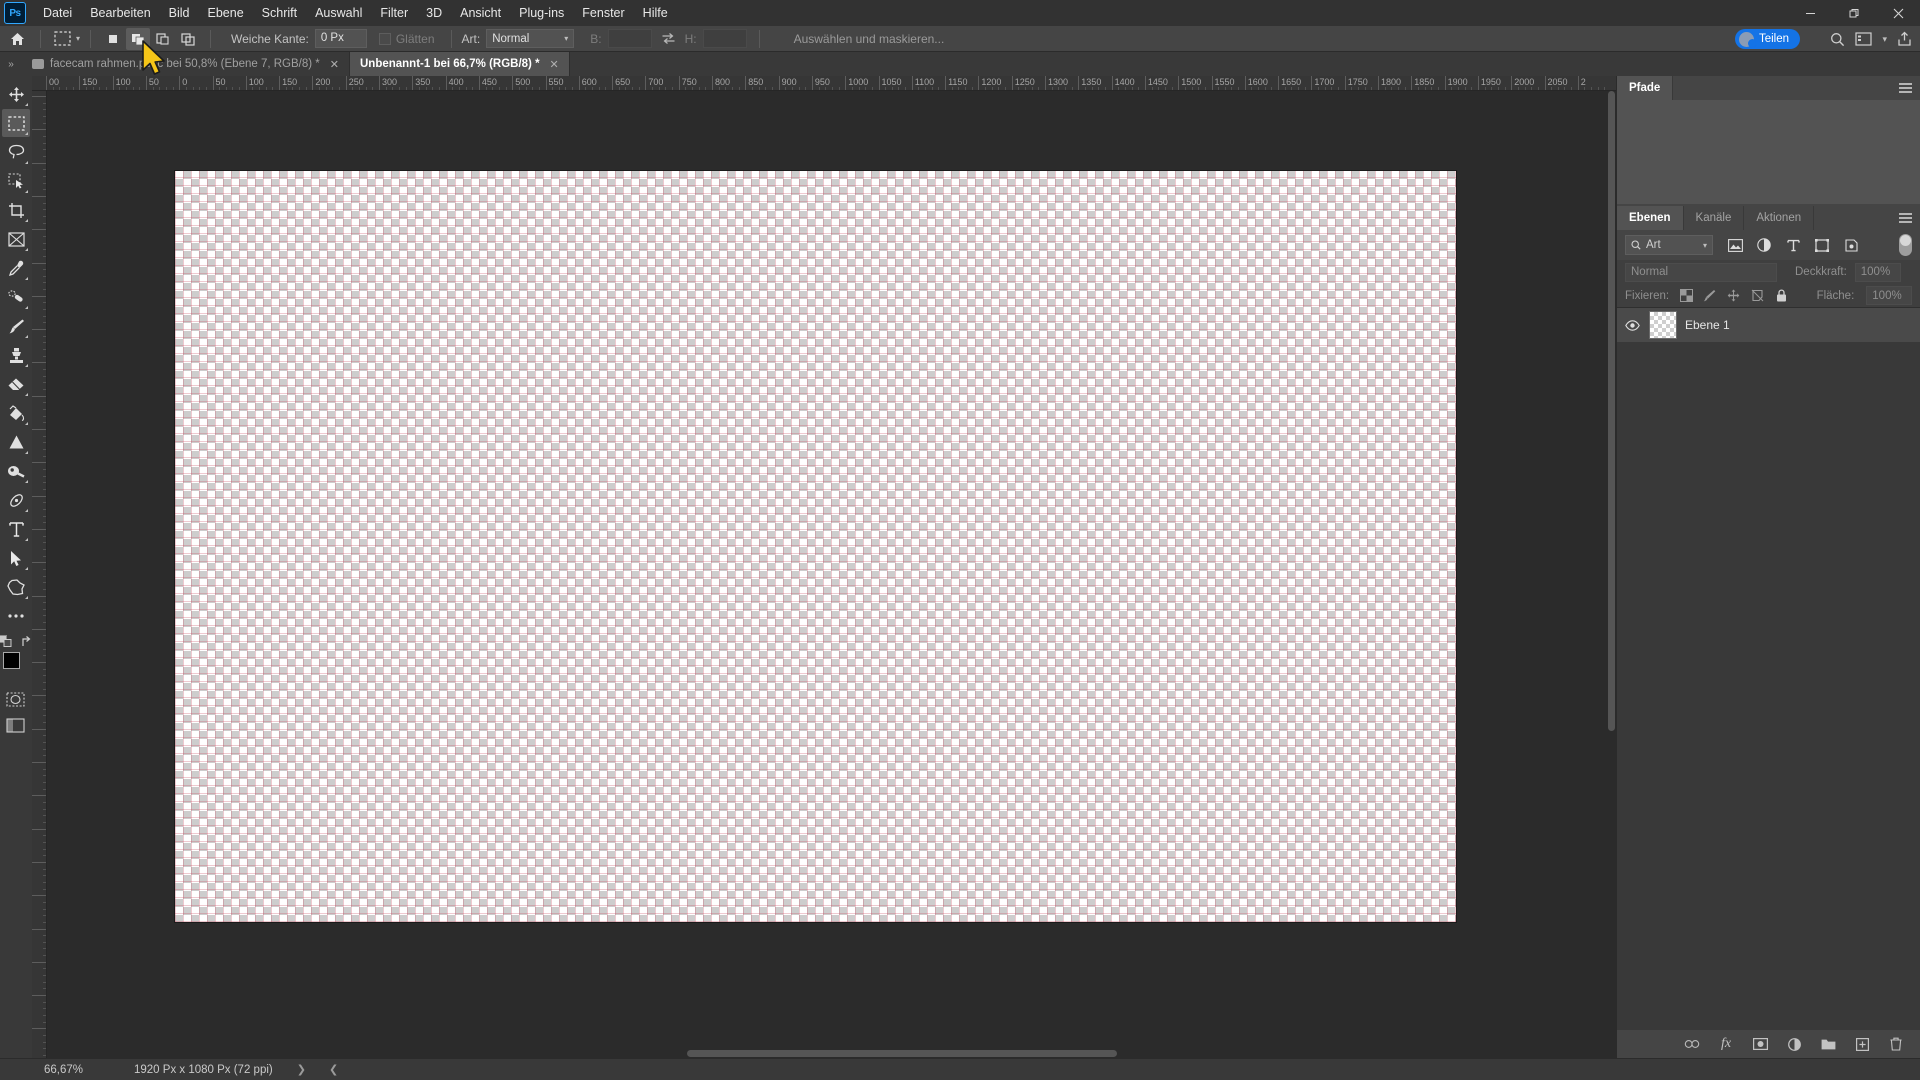  What do you see at coordinates (655, 13) in the screenshot?
I see `menu-item-hilfe: Hilfe` at bounding box center [655, 13].